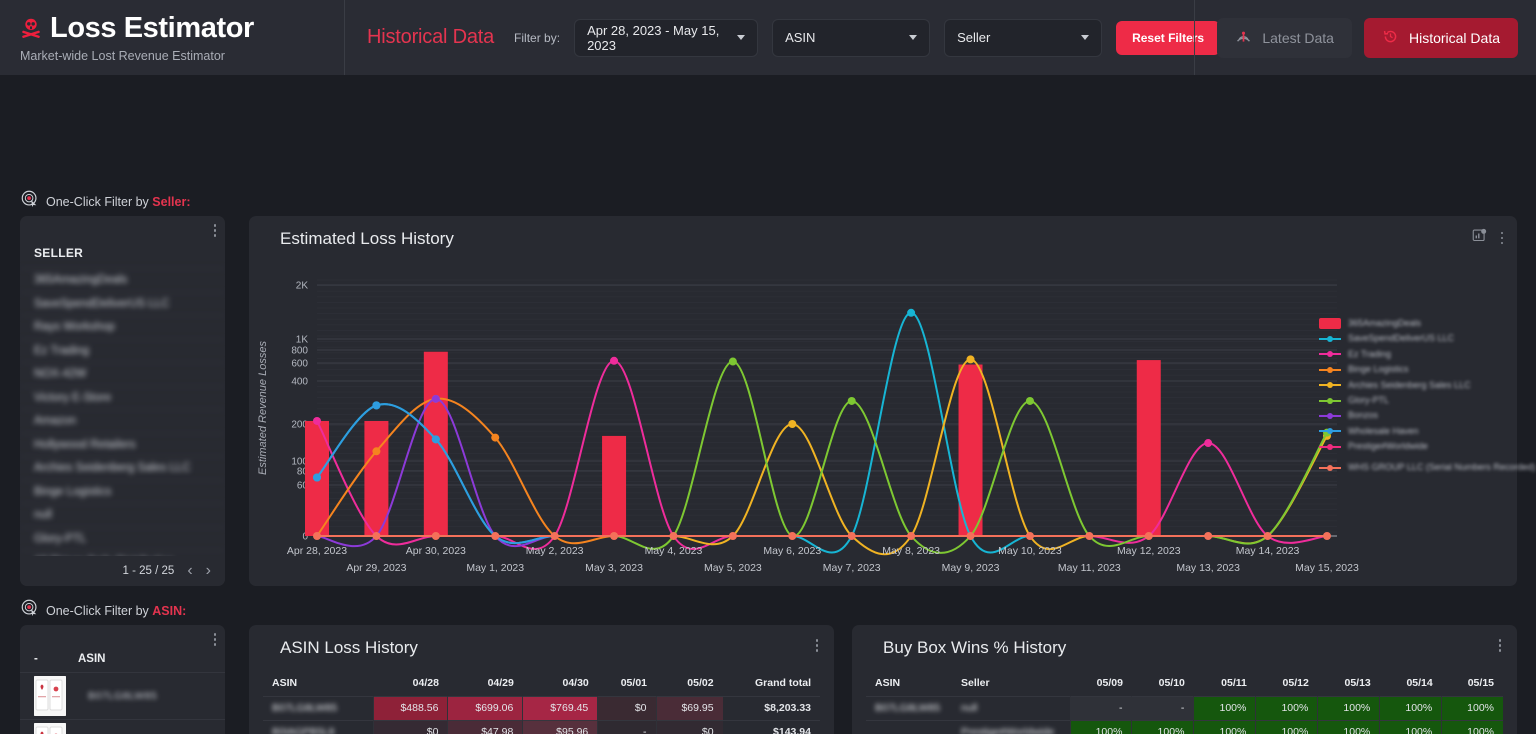  Describe the element at coordinates (575, 683) in the screenshot. I see `loss-col-header: 04/30` at that location.